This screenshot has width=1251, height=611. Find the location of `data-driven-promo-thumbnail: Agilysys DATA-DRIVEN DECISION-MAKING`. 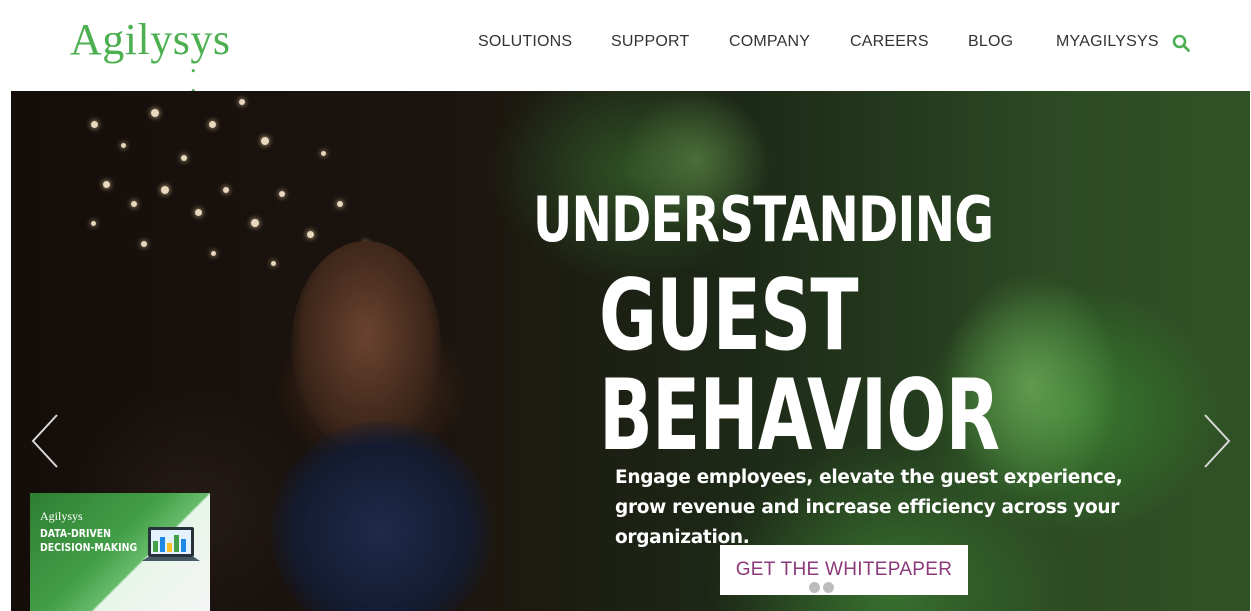

data-driven-promo-thumbnail: Agilysys DATA-DRIVEN DECISION-MAKING is located at coordinates (120, 552).